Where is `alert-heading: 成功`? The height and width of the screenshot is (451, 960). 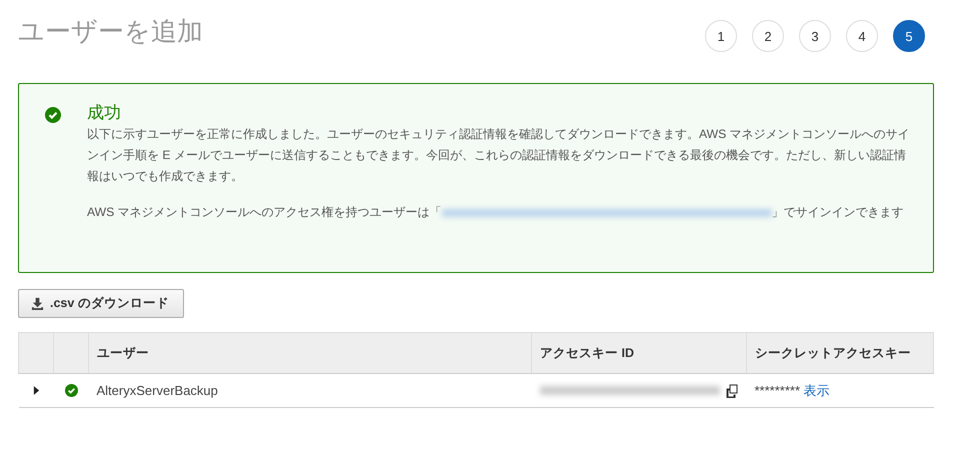
alert-heading: 成功 is located at coordinates (104, 113).